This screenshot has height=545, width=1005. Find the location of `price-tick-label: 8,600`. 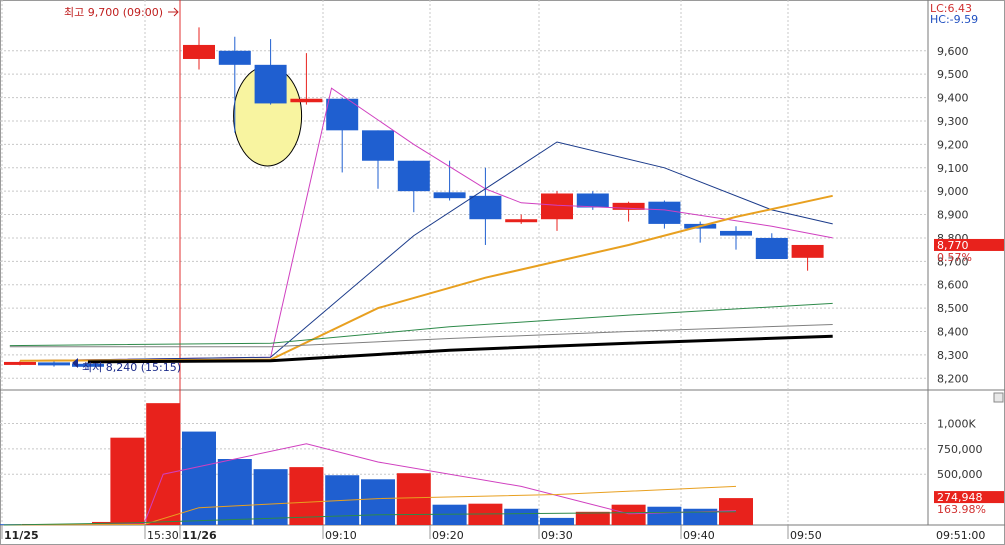

price-tick-label: 8,600 is located at coordinates (953, 285).